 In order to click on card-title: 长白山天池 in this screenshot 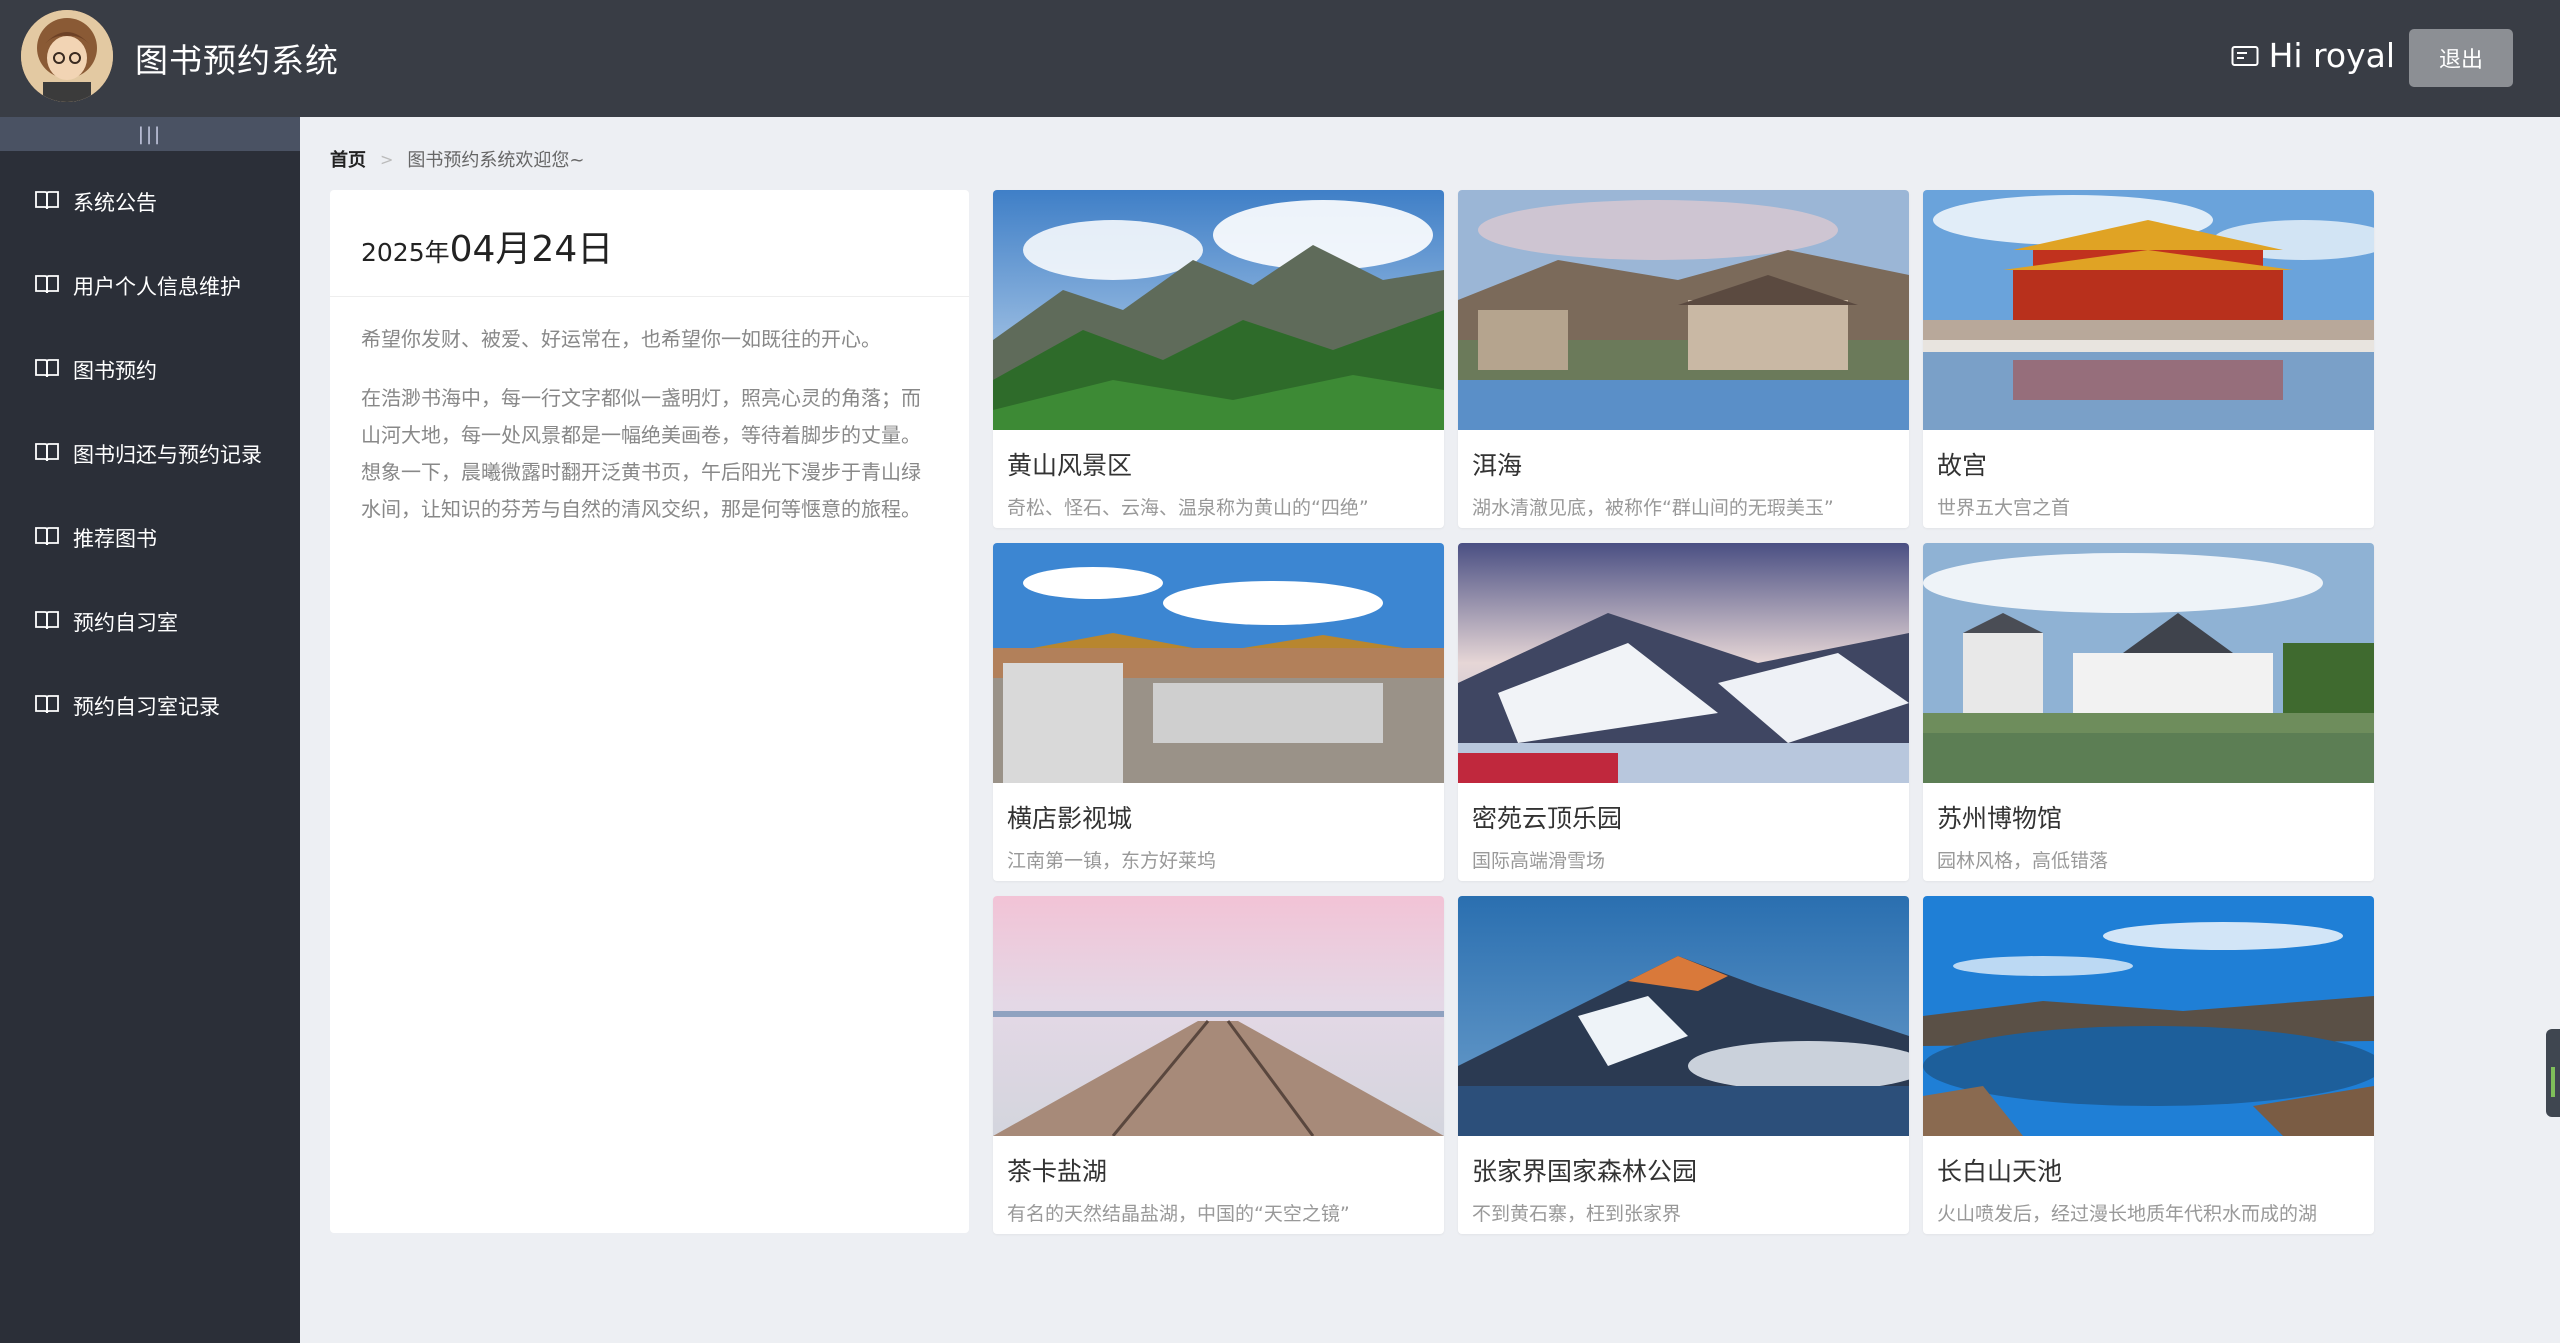, I will do `click(2000, 1171)`.